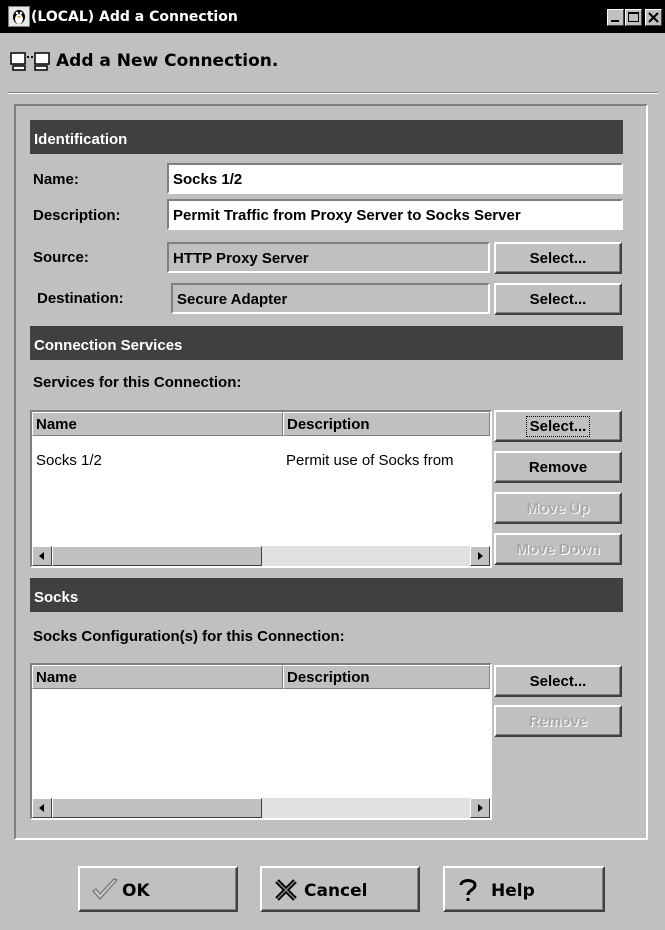 The image size is (665, 930). I want to click on services-list-label: Services for this Connection:, so click(137, 382).